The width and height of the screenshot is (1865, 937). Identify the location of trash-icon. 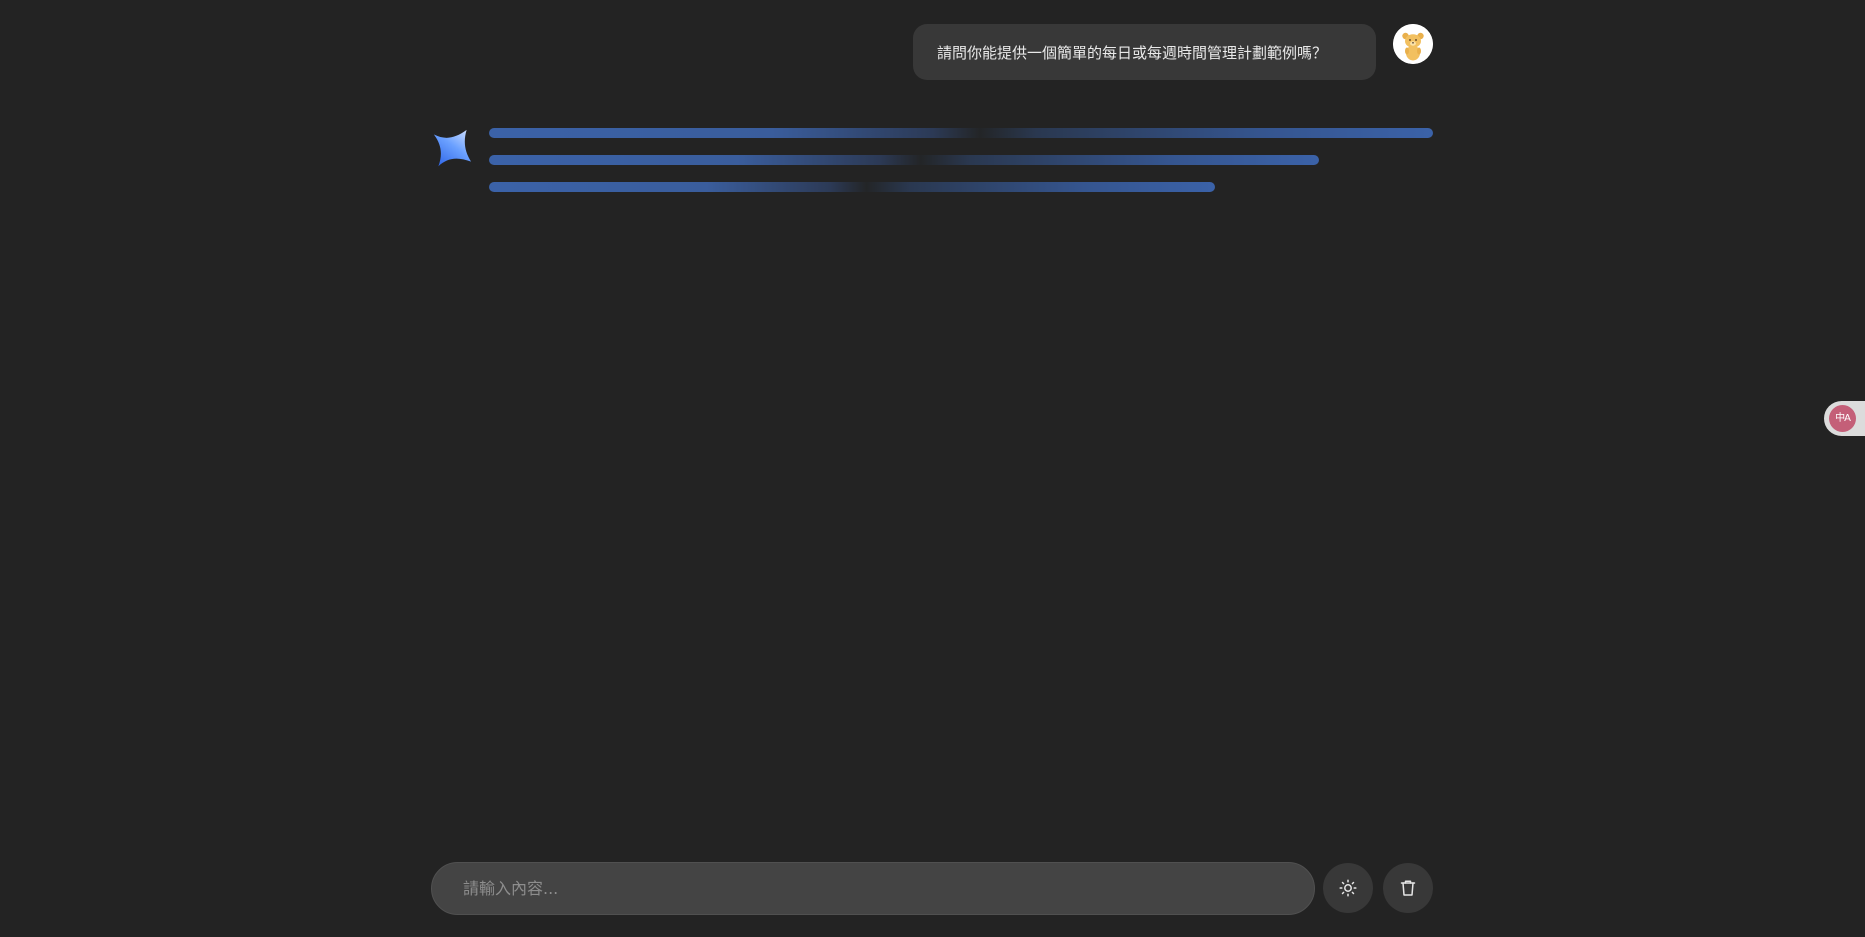
(1408, 888).